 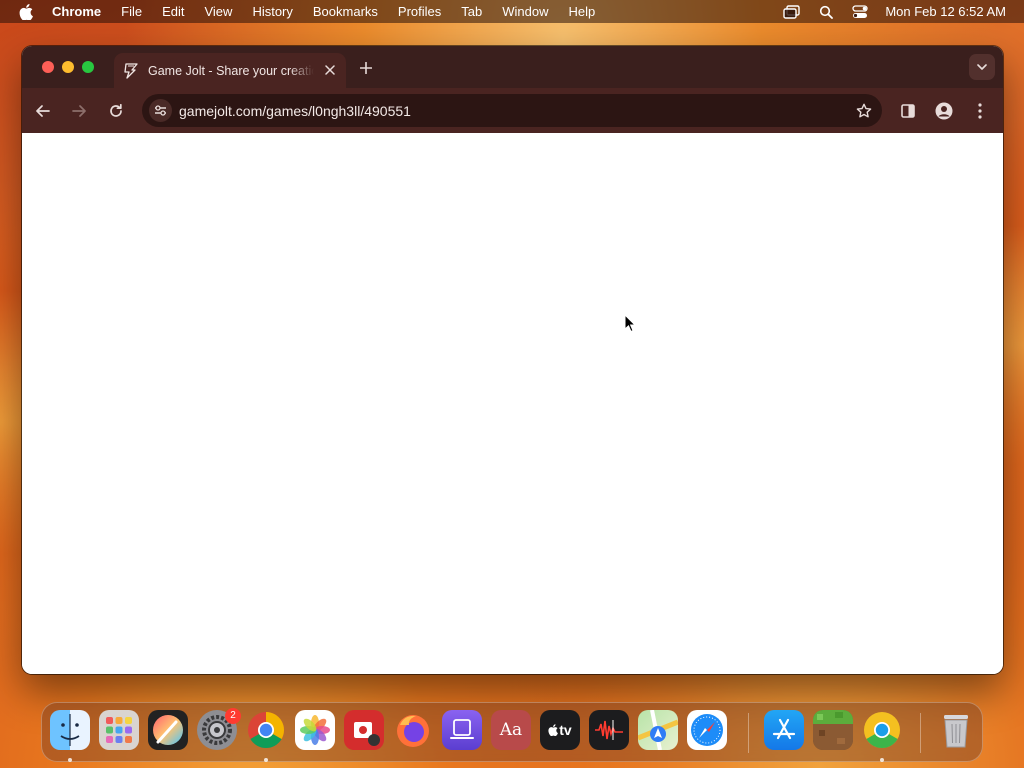 I want to click on screen-mirroring-icon, so click(x=792, y=11).